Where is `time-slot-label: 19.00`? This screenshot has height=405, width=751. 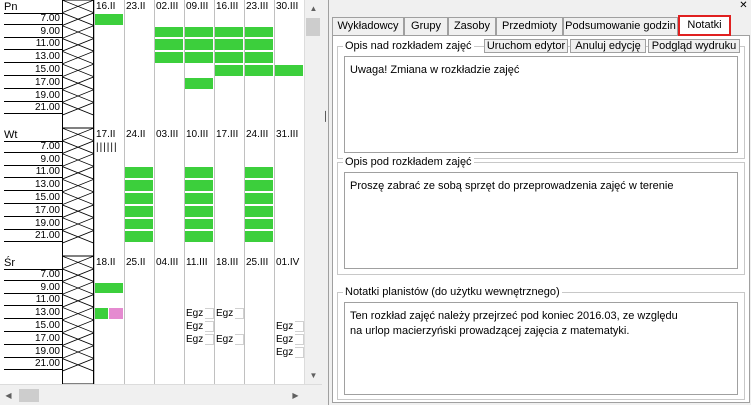 time-slot-label: 19.00 is located at coordinates (33, 96).